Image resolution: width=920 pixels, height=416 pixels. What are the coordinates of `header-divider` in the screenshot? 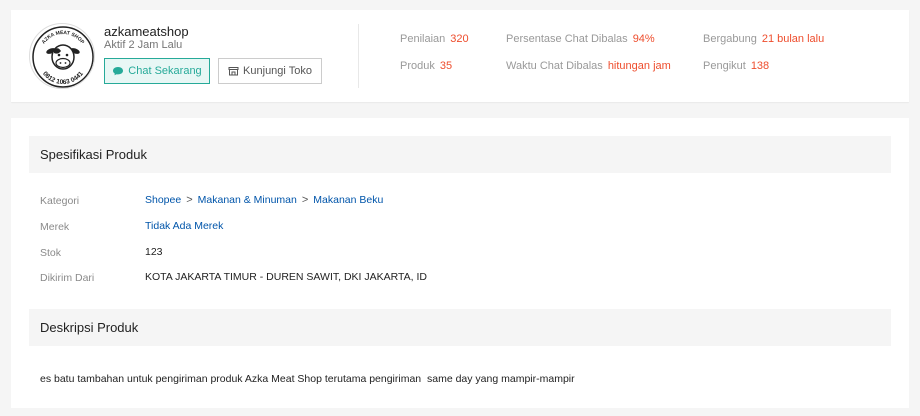 It's located at (358, 56).